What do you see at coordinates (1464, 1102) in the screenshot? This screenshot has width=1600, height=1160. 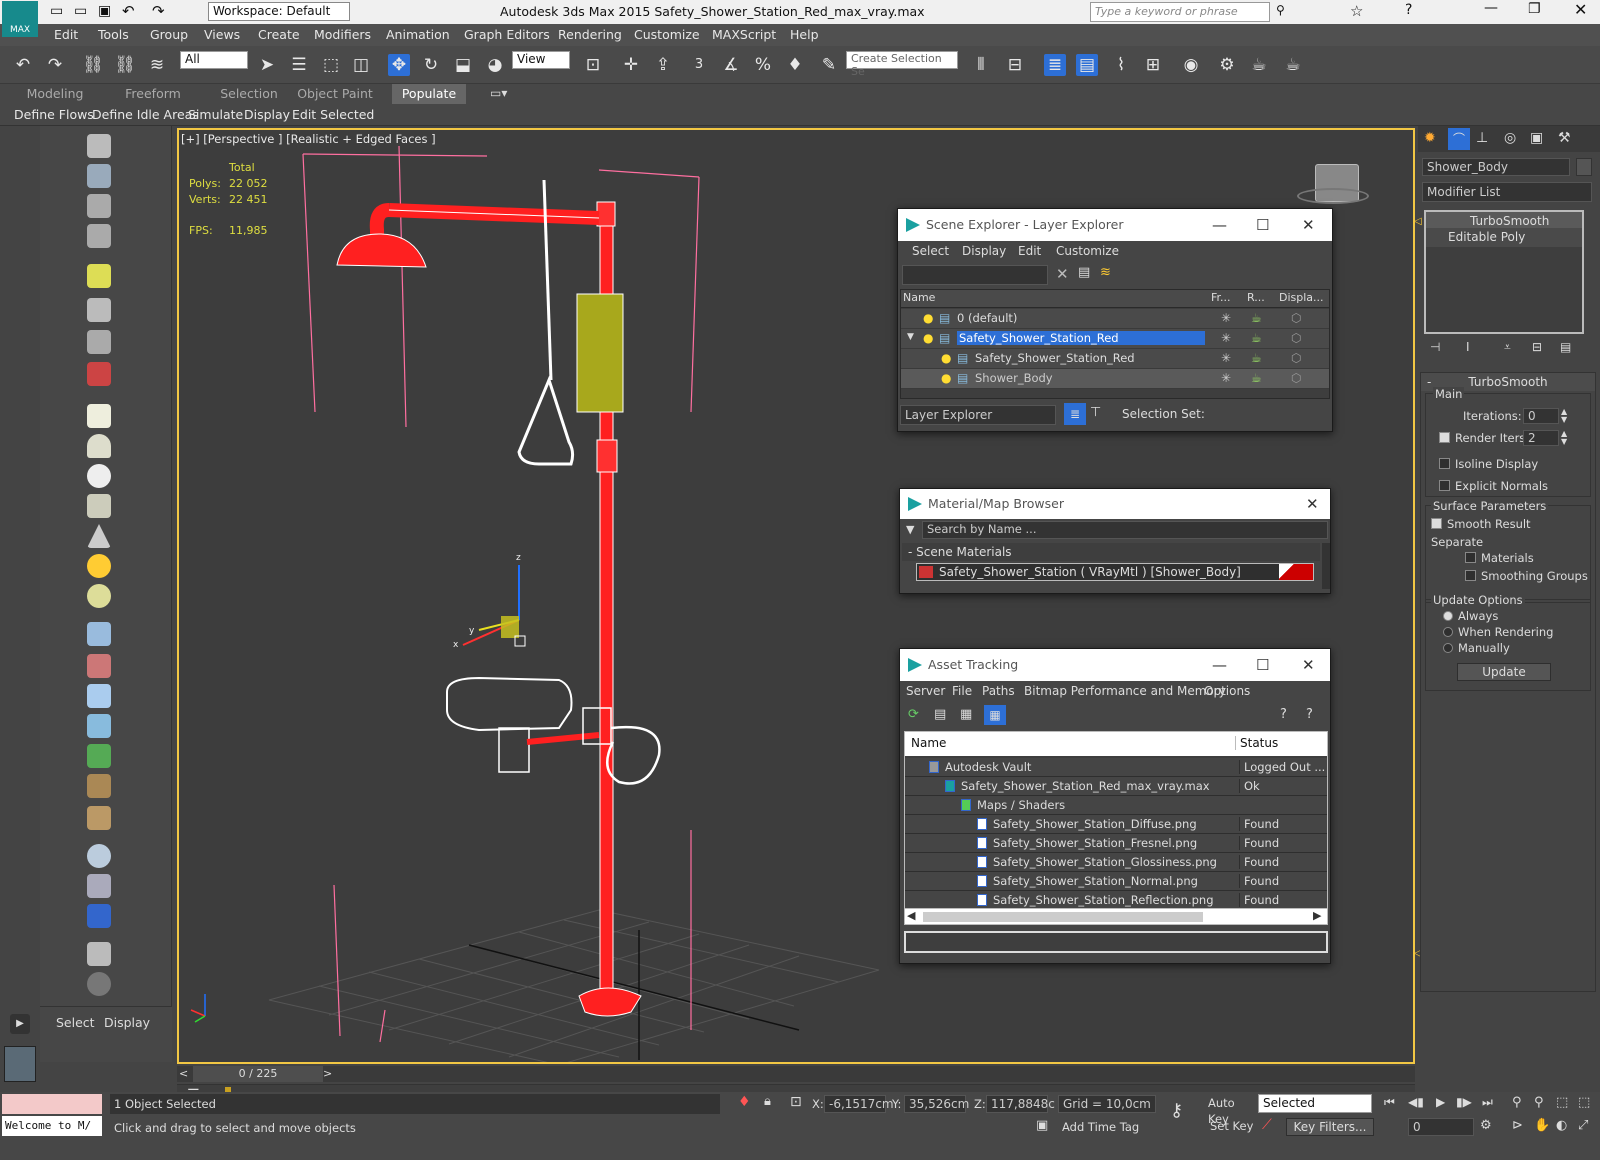 I see `next-frame-icon: ▮▶` at bounding box center [1464, 1102].